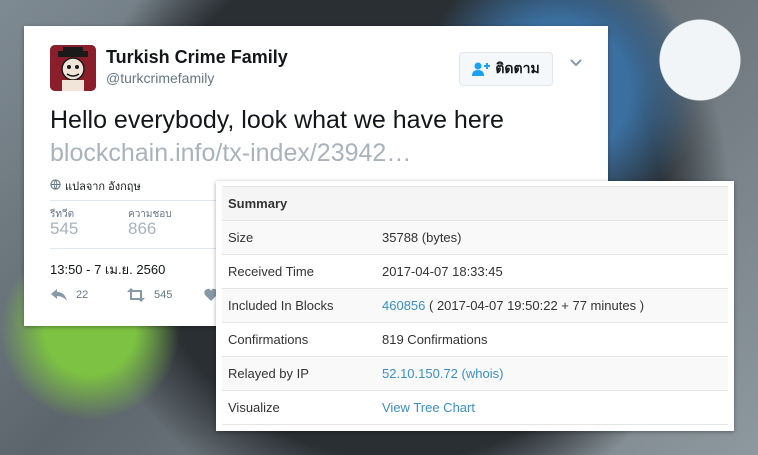  I want to click on table-header-row: Summary, so click(475, 203).